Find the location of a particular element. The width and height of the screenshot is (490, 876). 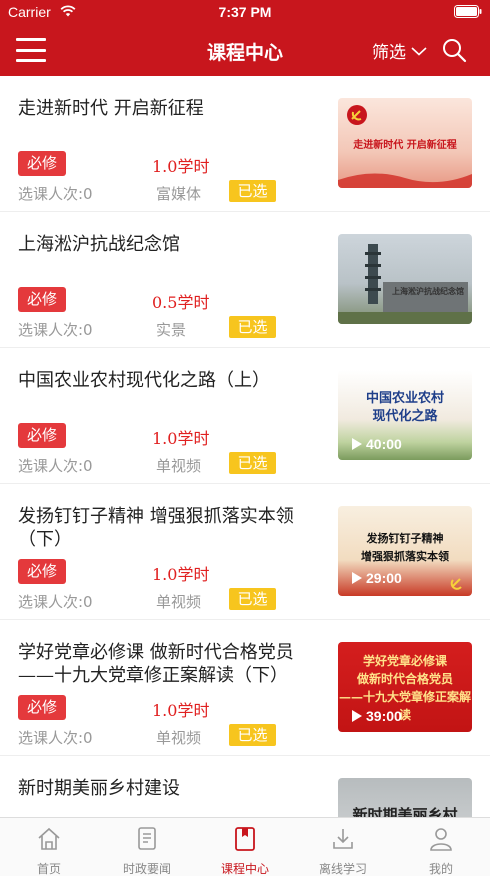

tab-news: 时政要闻 is located at coordinates (147, 847).